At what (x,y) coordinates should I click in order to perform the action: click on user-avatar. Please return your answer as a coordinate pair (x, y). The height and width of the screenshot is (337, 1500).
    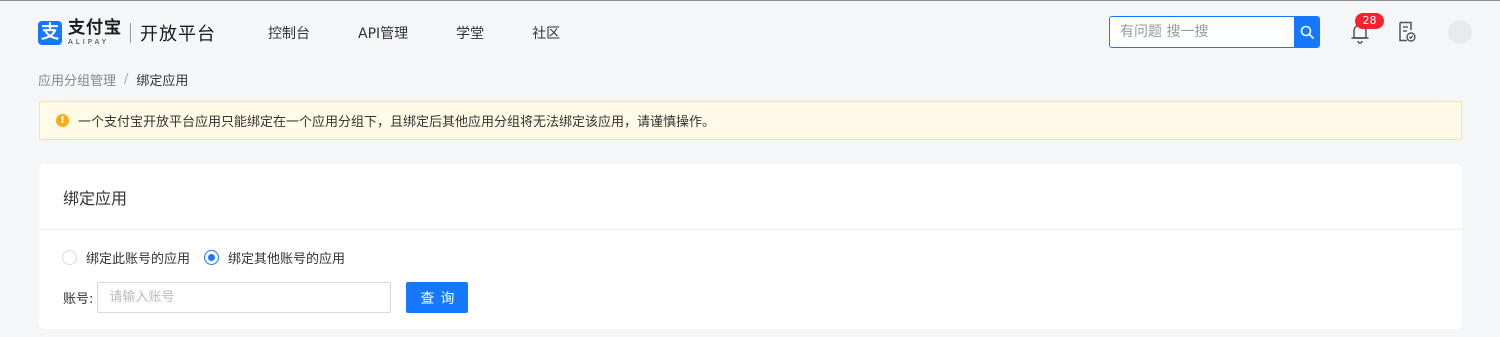
    Looking at the image, I should click on (1460, 32).